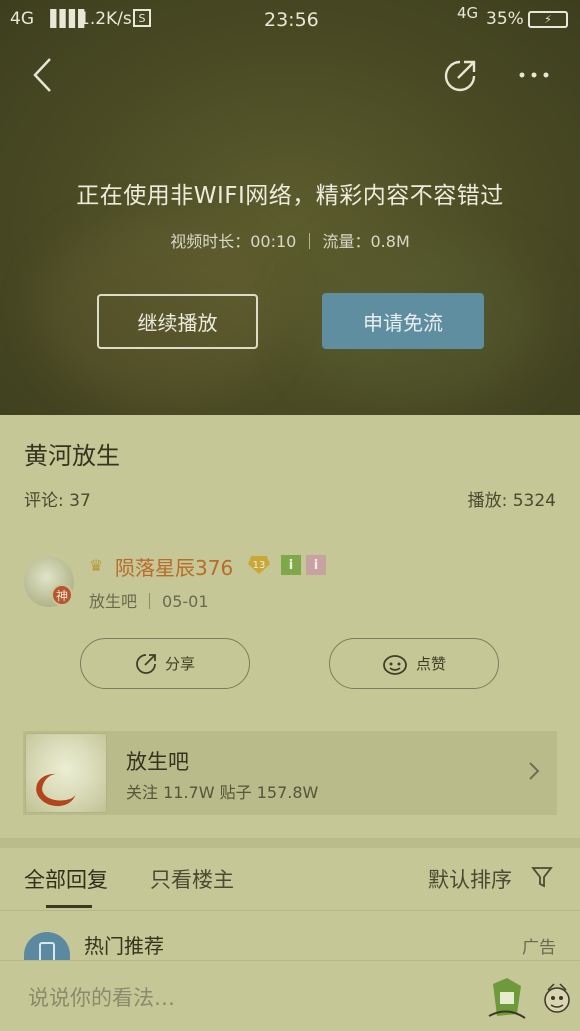  Describe the element at coordinates (72, 456) in the screenshot. I see `post-title: 黄河放生` at that location.